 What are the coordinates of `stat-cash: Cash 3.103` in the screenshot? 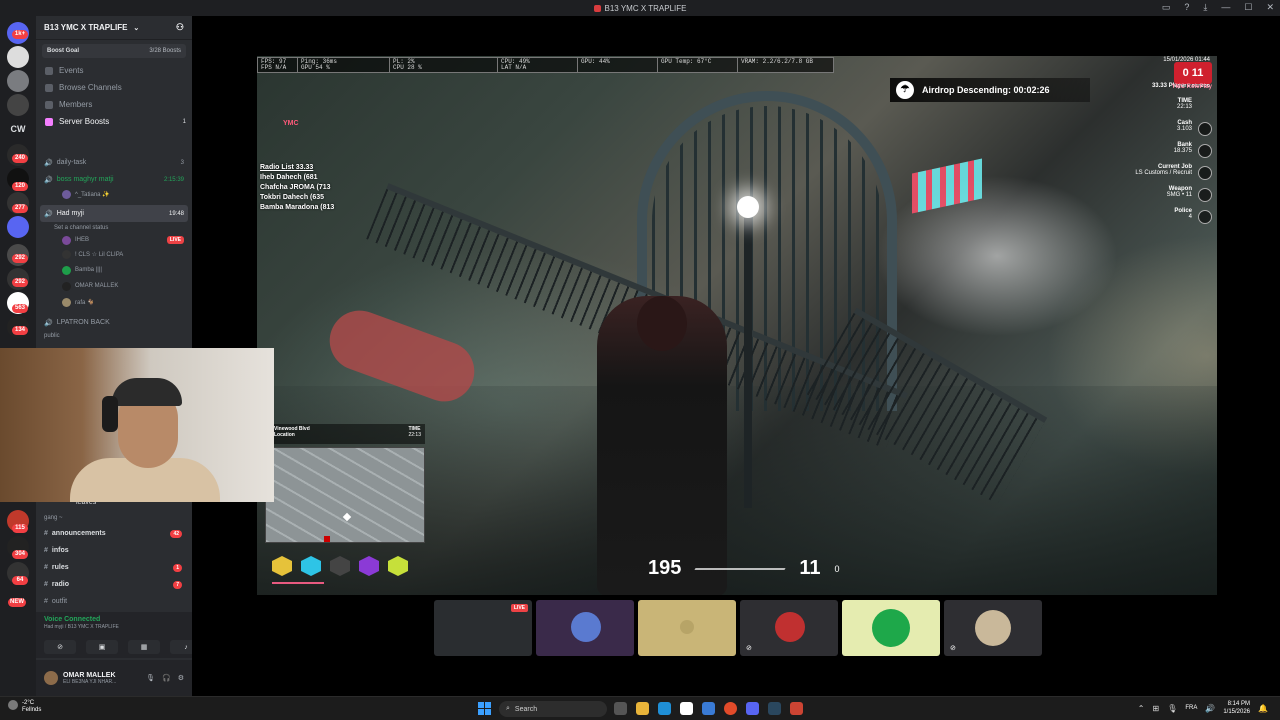 It's located at (1156, 131).